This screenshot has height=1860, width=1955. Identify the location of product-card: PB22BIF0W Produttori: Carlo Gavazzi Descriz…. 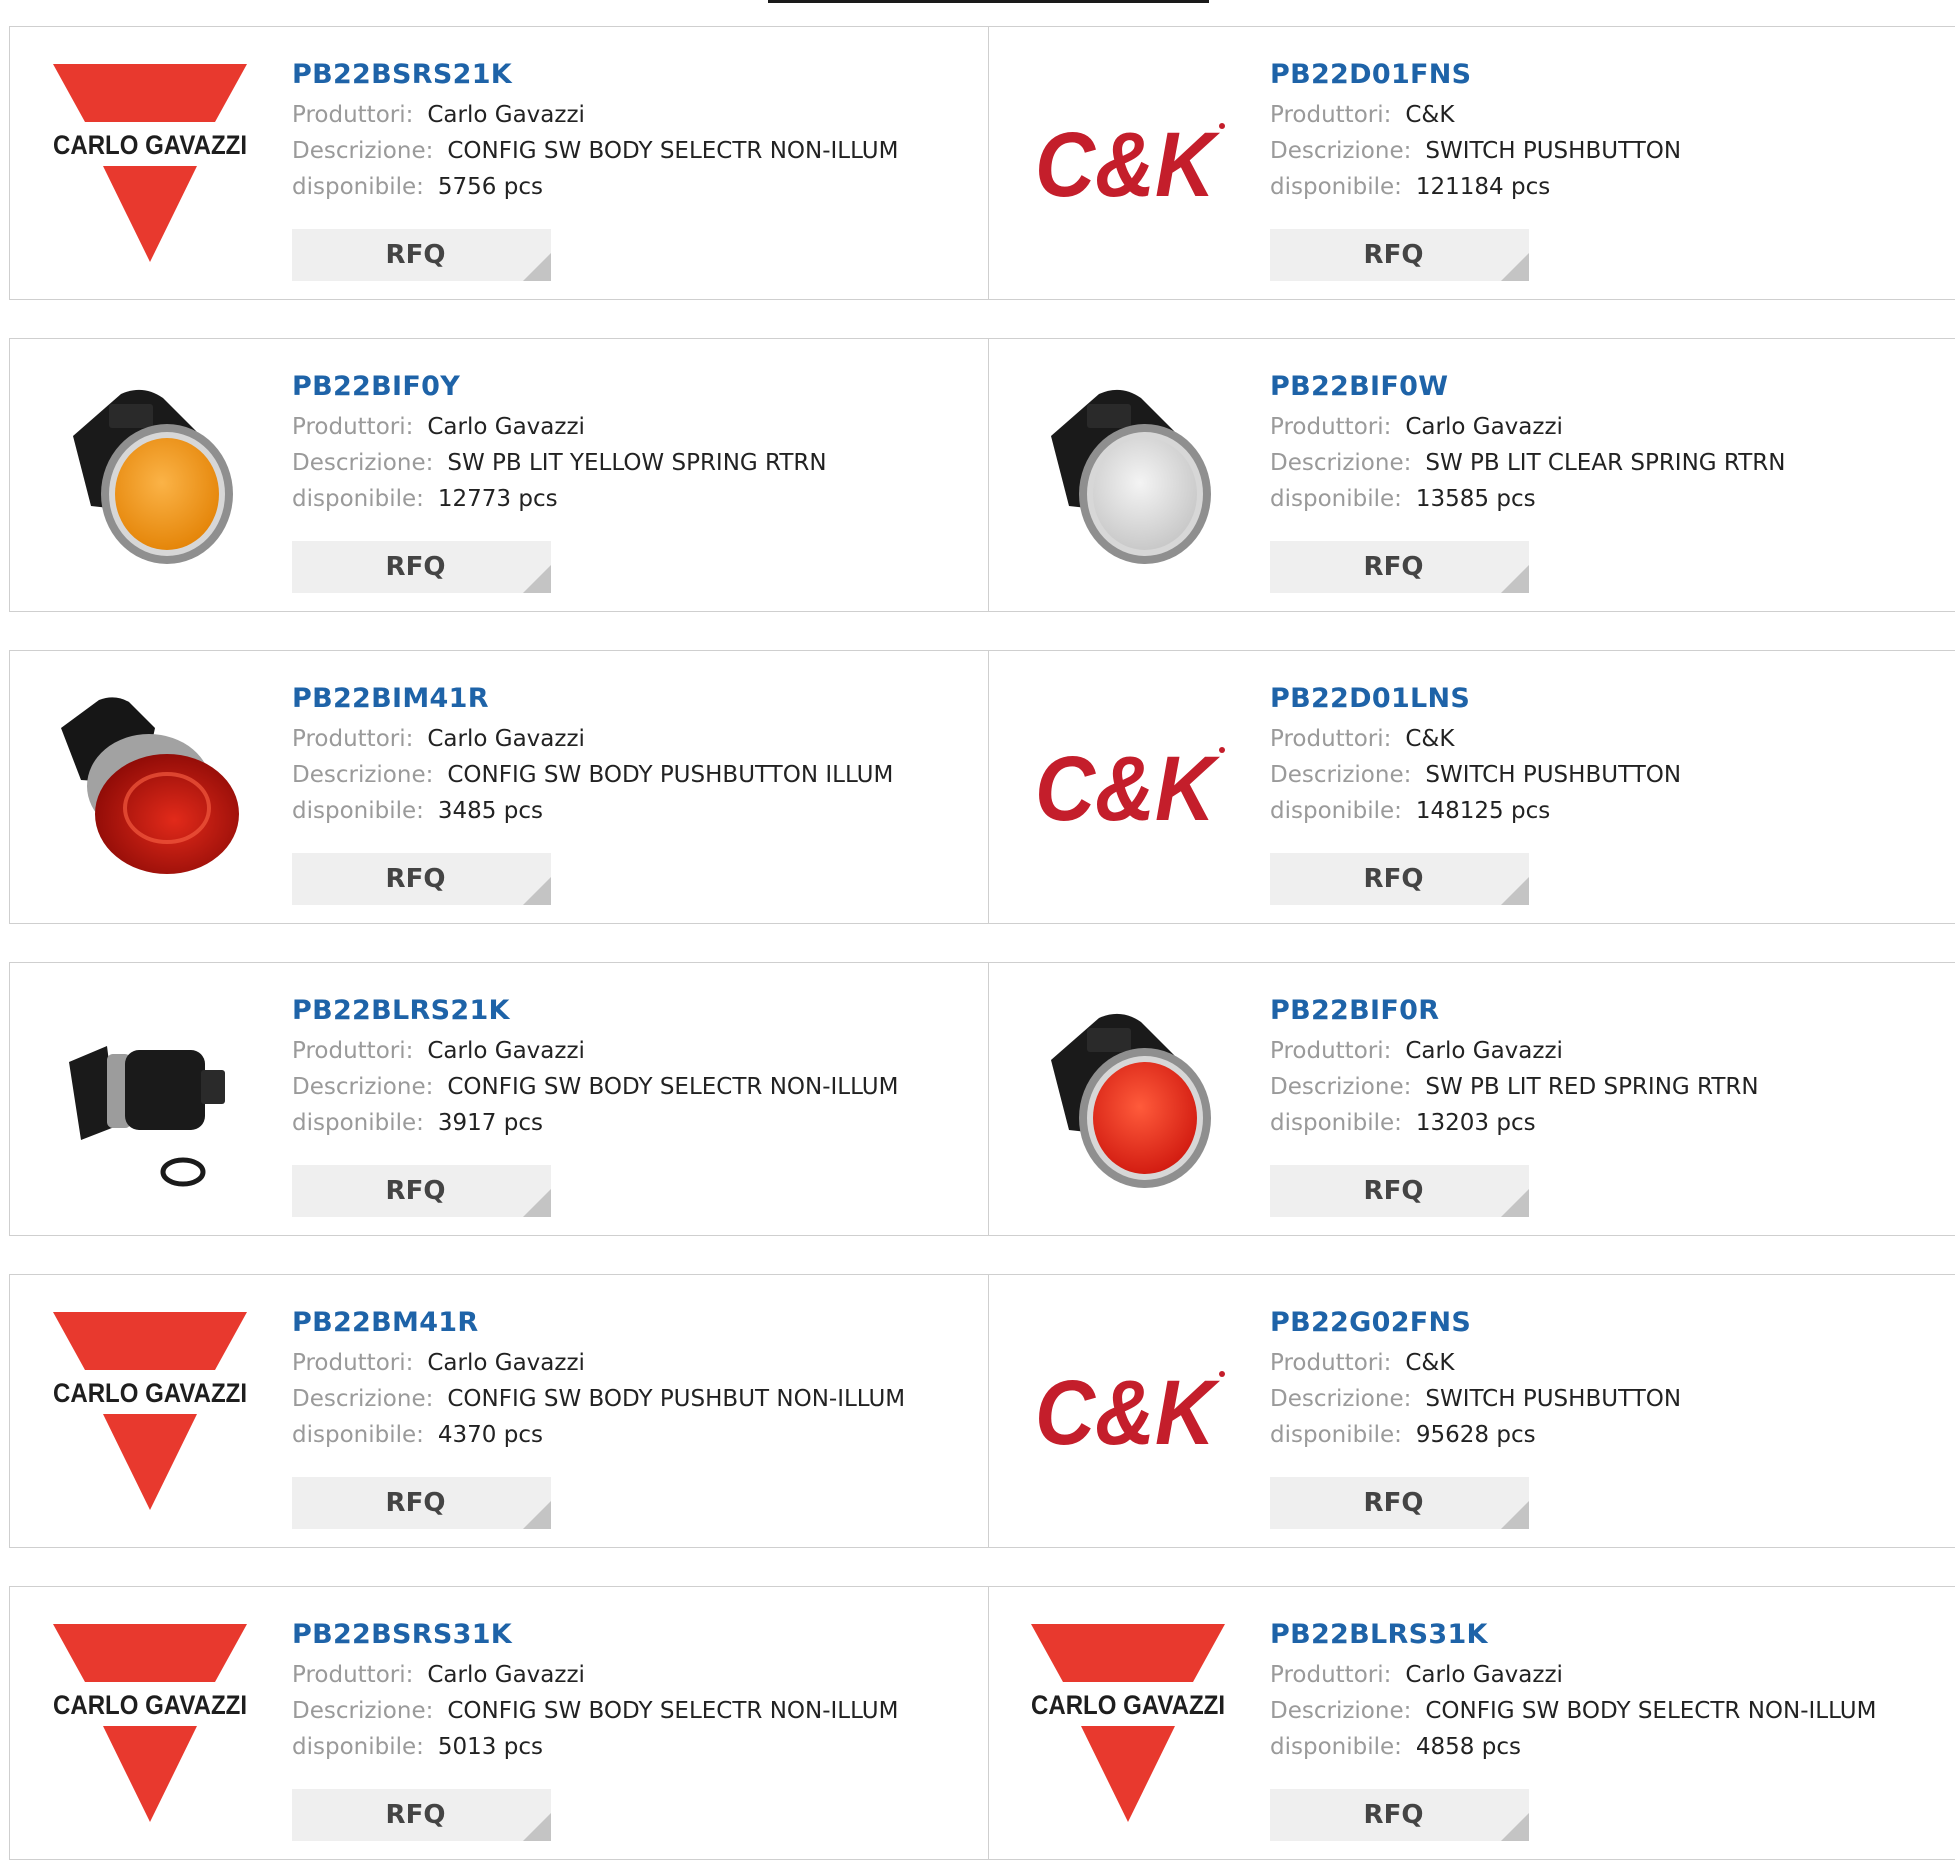
(1471, 475).